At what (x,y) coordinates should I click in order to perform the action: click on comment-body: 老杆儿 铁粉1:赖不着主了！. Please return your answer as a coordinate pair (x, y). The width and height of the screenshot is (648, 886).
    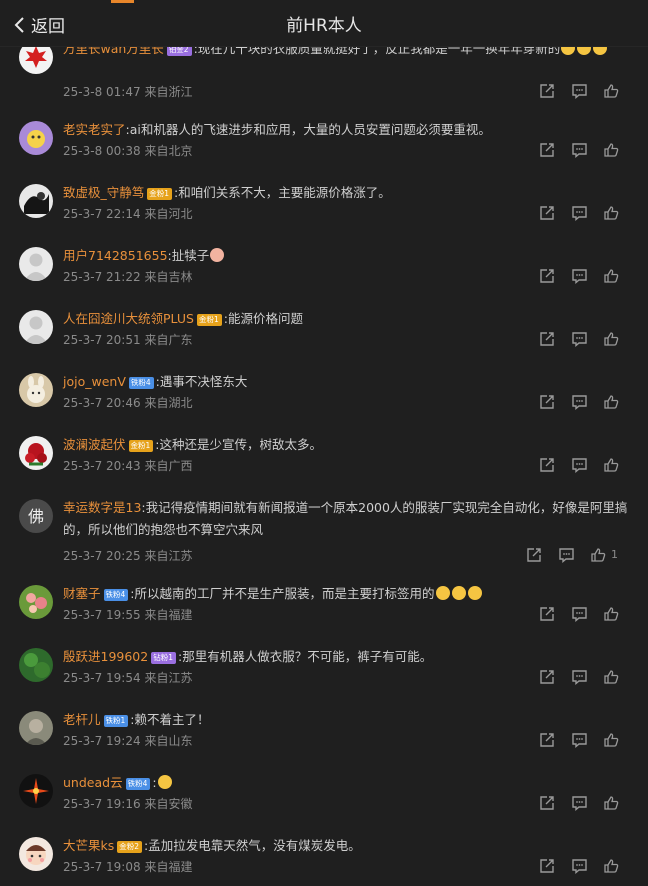
    Looking at the image, I should click on (345, 720).